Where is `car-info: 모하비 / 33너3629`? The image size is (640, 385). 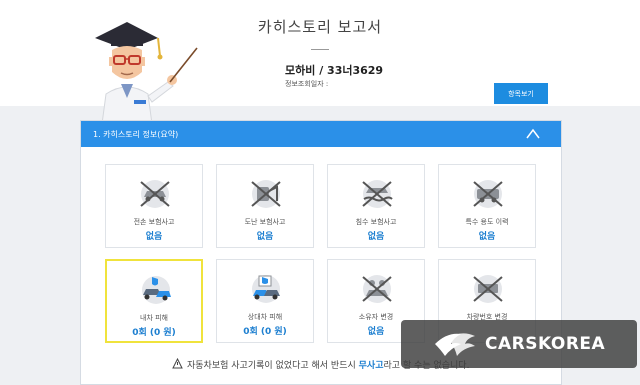 car-info: 모하비 / 33너3629 is located at coordinates (334, 70).